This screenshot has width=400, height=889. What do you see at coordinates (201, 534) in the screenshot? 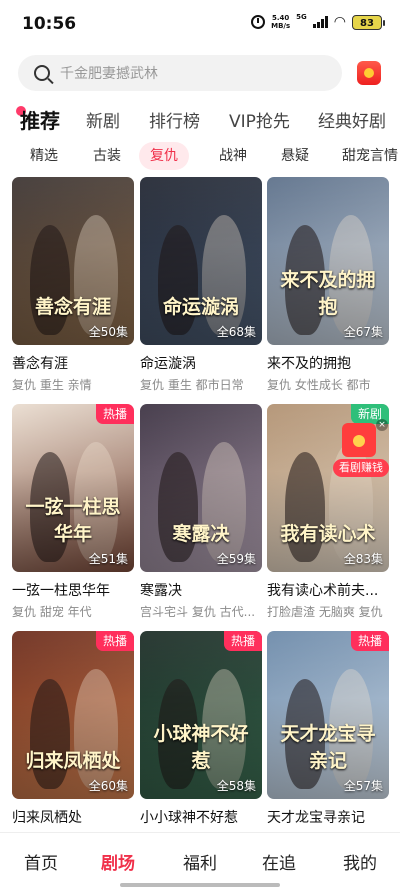
I see `poster-title-art: 寒露决` at bounding box center [201, 534].